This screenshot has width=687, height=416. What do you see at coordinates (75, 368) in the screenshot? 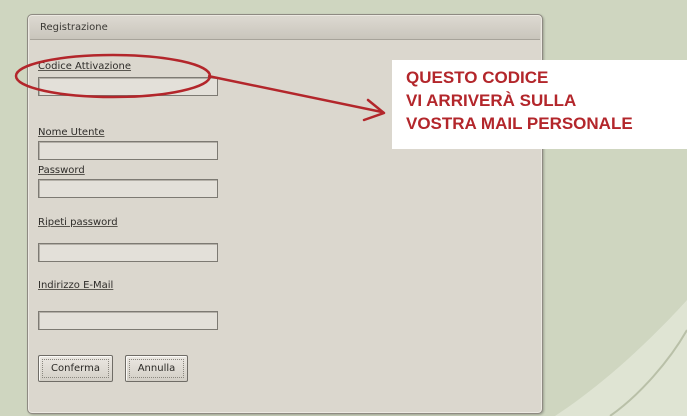
I see `confirm-button: Conferma` at bounding box center [75, 368].